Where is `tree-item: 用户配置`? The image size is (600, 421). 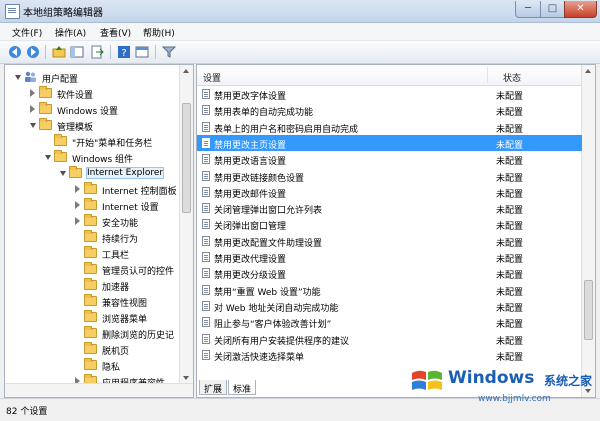 tree-item: 用户配置 is located at coordinates (92, 77).